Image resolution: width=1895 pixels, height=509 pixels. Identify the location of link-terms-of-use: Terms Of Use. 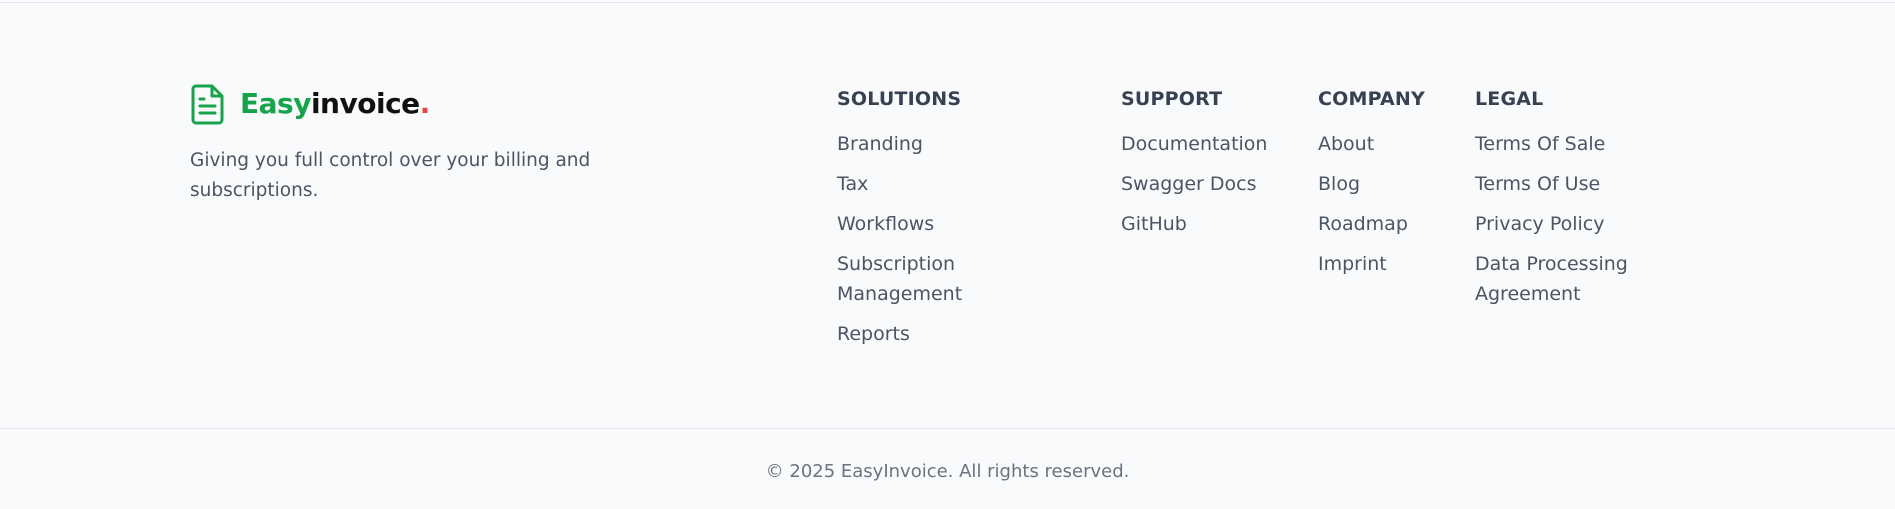
(1565, 184).